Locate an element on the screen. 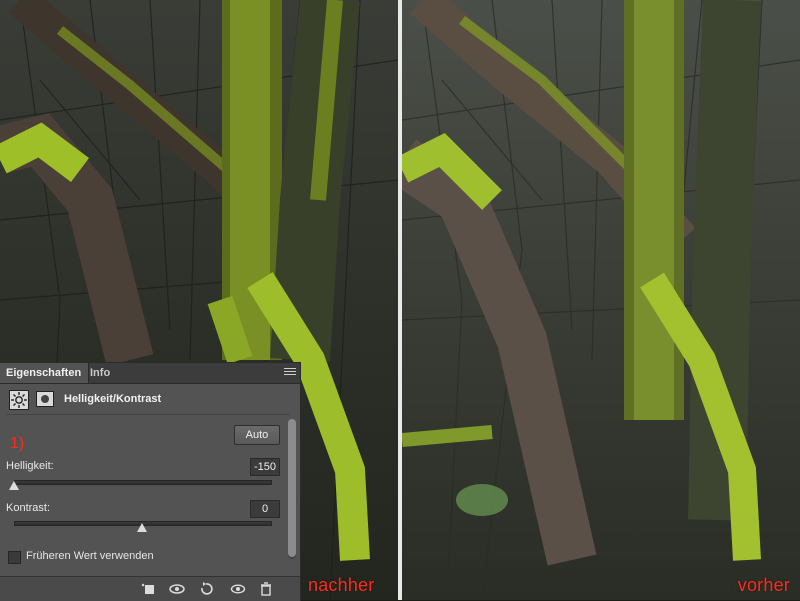 The height and width of the screenshot is (601, 800). legacy-checkbox is located at coordinates (14, 557).